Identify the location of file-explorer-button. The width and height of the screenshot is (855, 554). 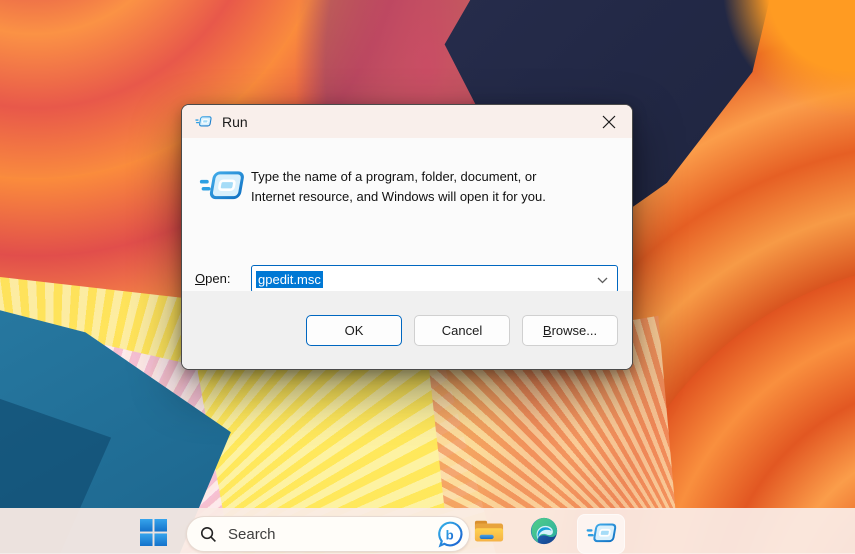
(489, 531).